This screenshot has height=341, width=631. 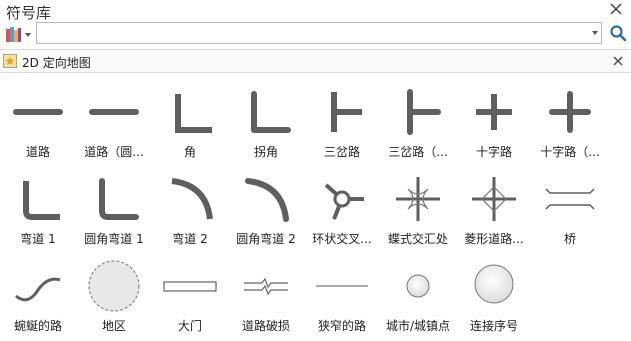 I want to click on symbol-item: 城市/城镇点, so click(x=418, y=295).